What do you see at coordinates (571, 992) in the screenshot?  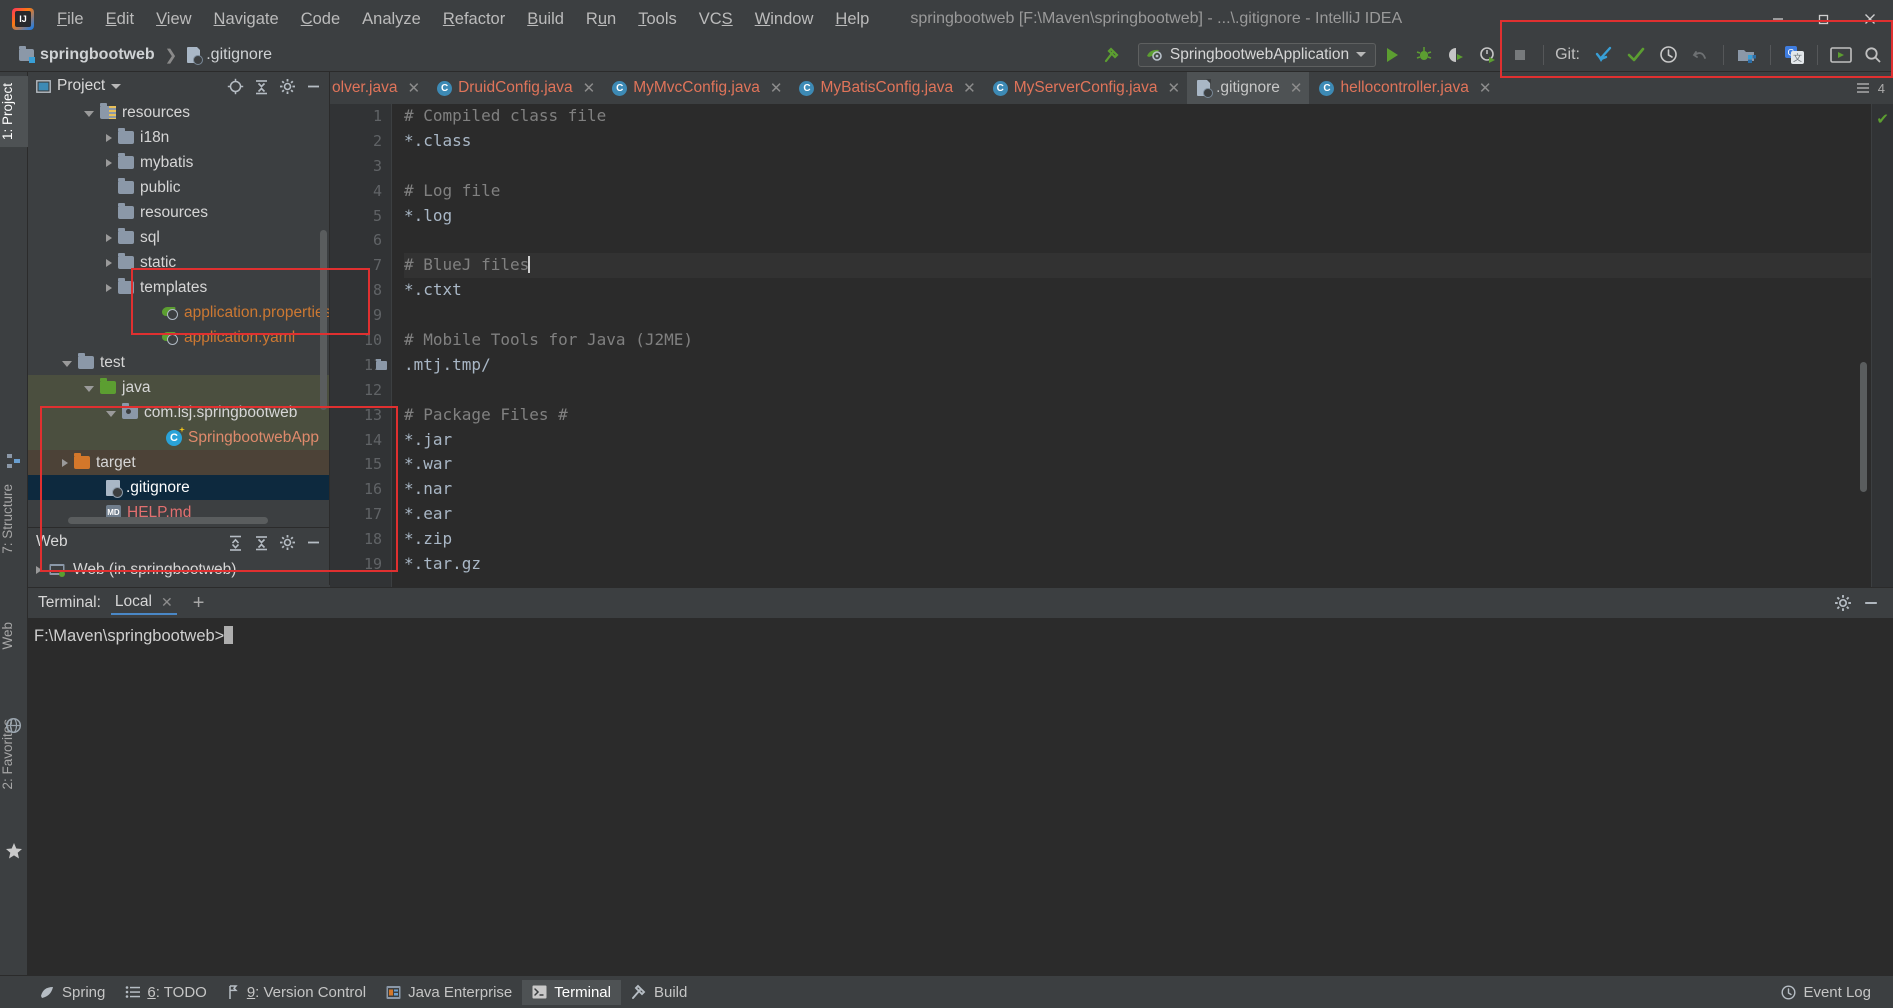 I see `status-item-terminal: Terminal` at bounding box center [571, 992].